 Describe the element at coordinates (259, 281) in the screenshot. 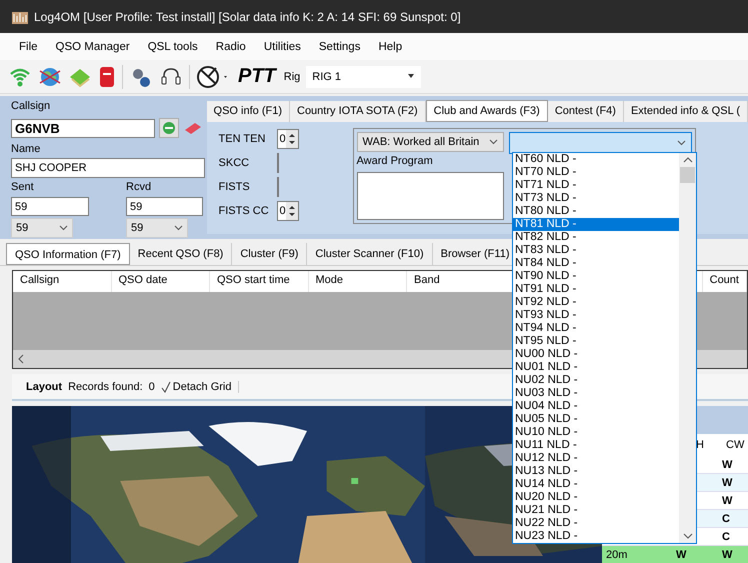

I see `column-header: QSO start time` at that location.